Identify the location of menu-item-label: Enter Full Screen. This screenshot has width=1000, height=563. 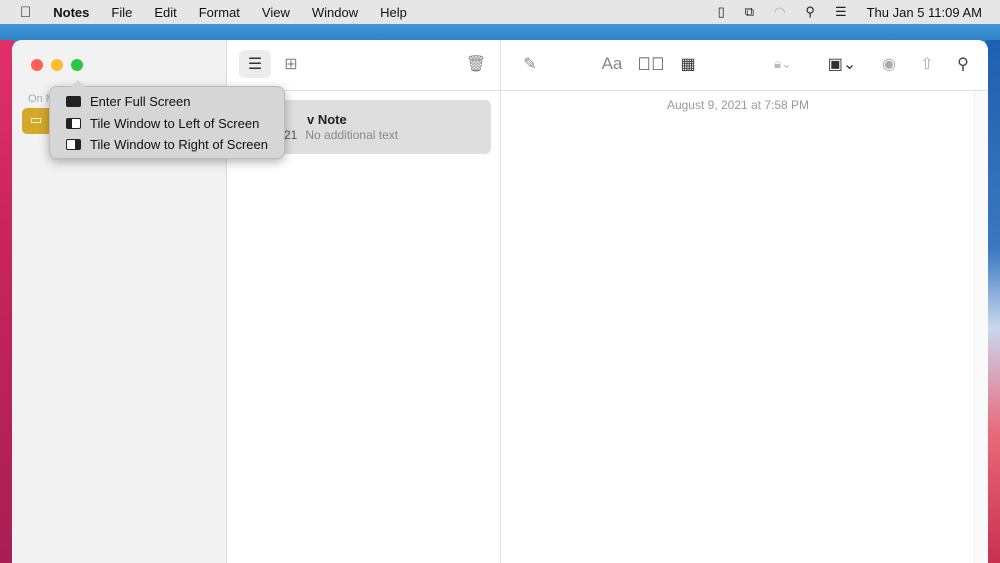
(140, 102).